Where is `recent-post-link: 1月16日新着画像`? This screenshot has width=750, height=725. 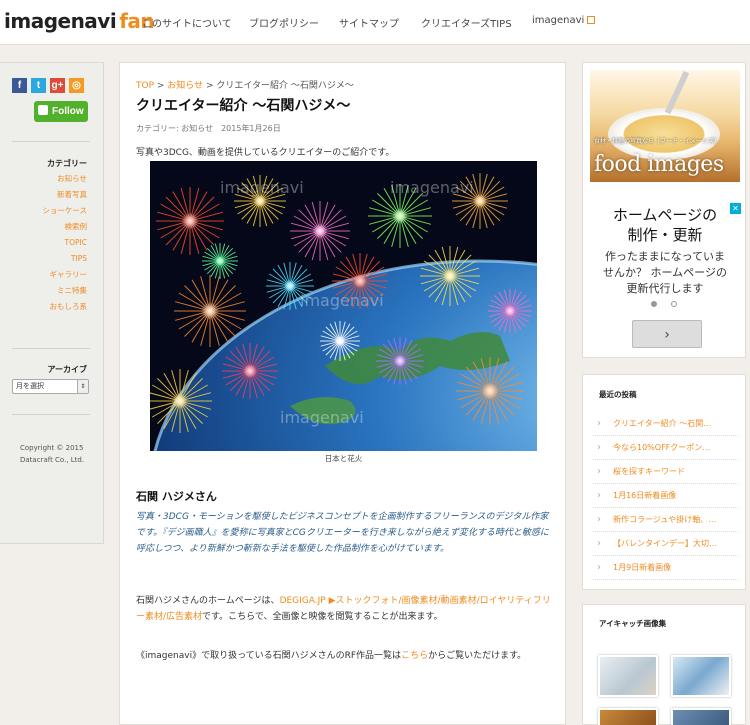 recent-post-link: 1月16日新着画像 is located at coordinates (665, 496).